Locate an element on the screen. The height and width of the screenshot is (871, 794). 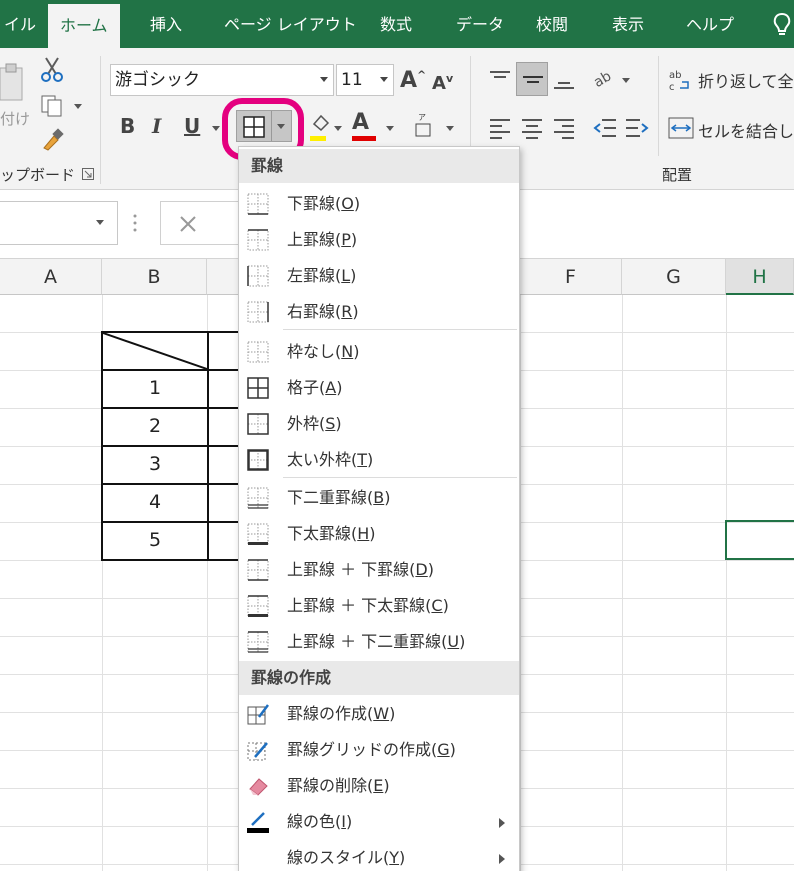
name-box is located at coordinates (59, 223).